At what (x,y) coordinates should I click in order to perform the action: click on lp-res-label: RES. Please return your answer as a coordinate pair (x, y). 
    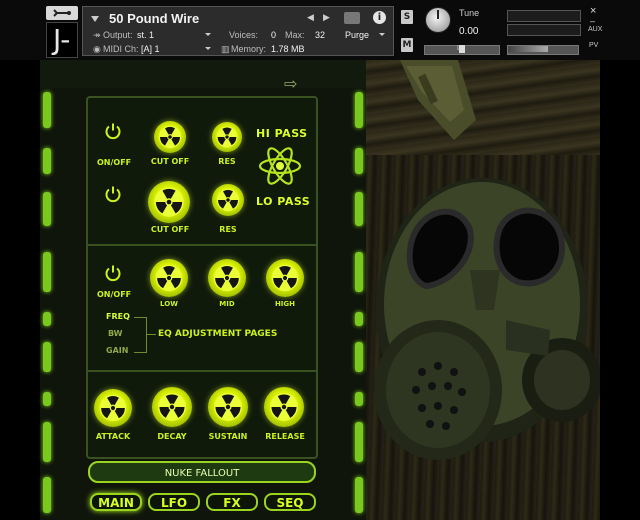
    Looking at the image, I should click on (228, 229).